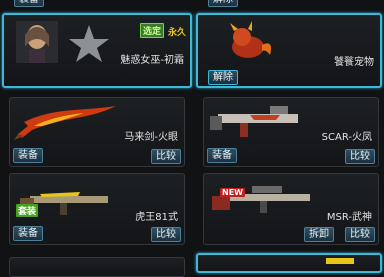 The height and width of the screenshot is (277, 384). Describe the element at coordinates (261, 199) in the screenshot. I see `msr-rifle-image` at that location.